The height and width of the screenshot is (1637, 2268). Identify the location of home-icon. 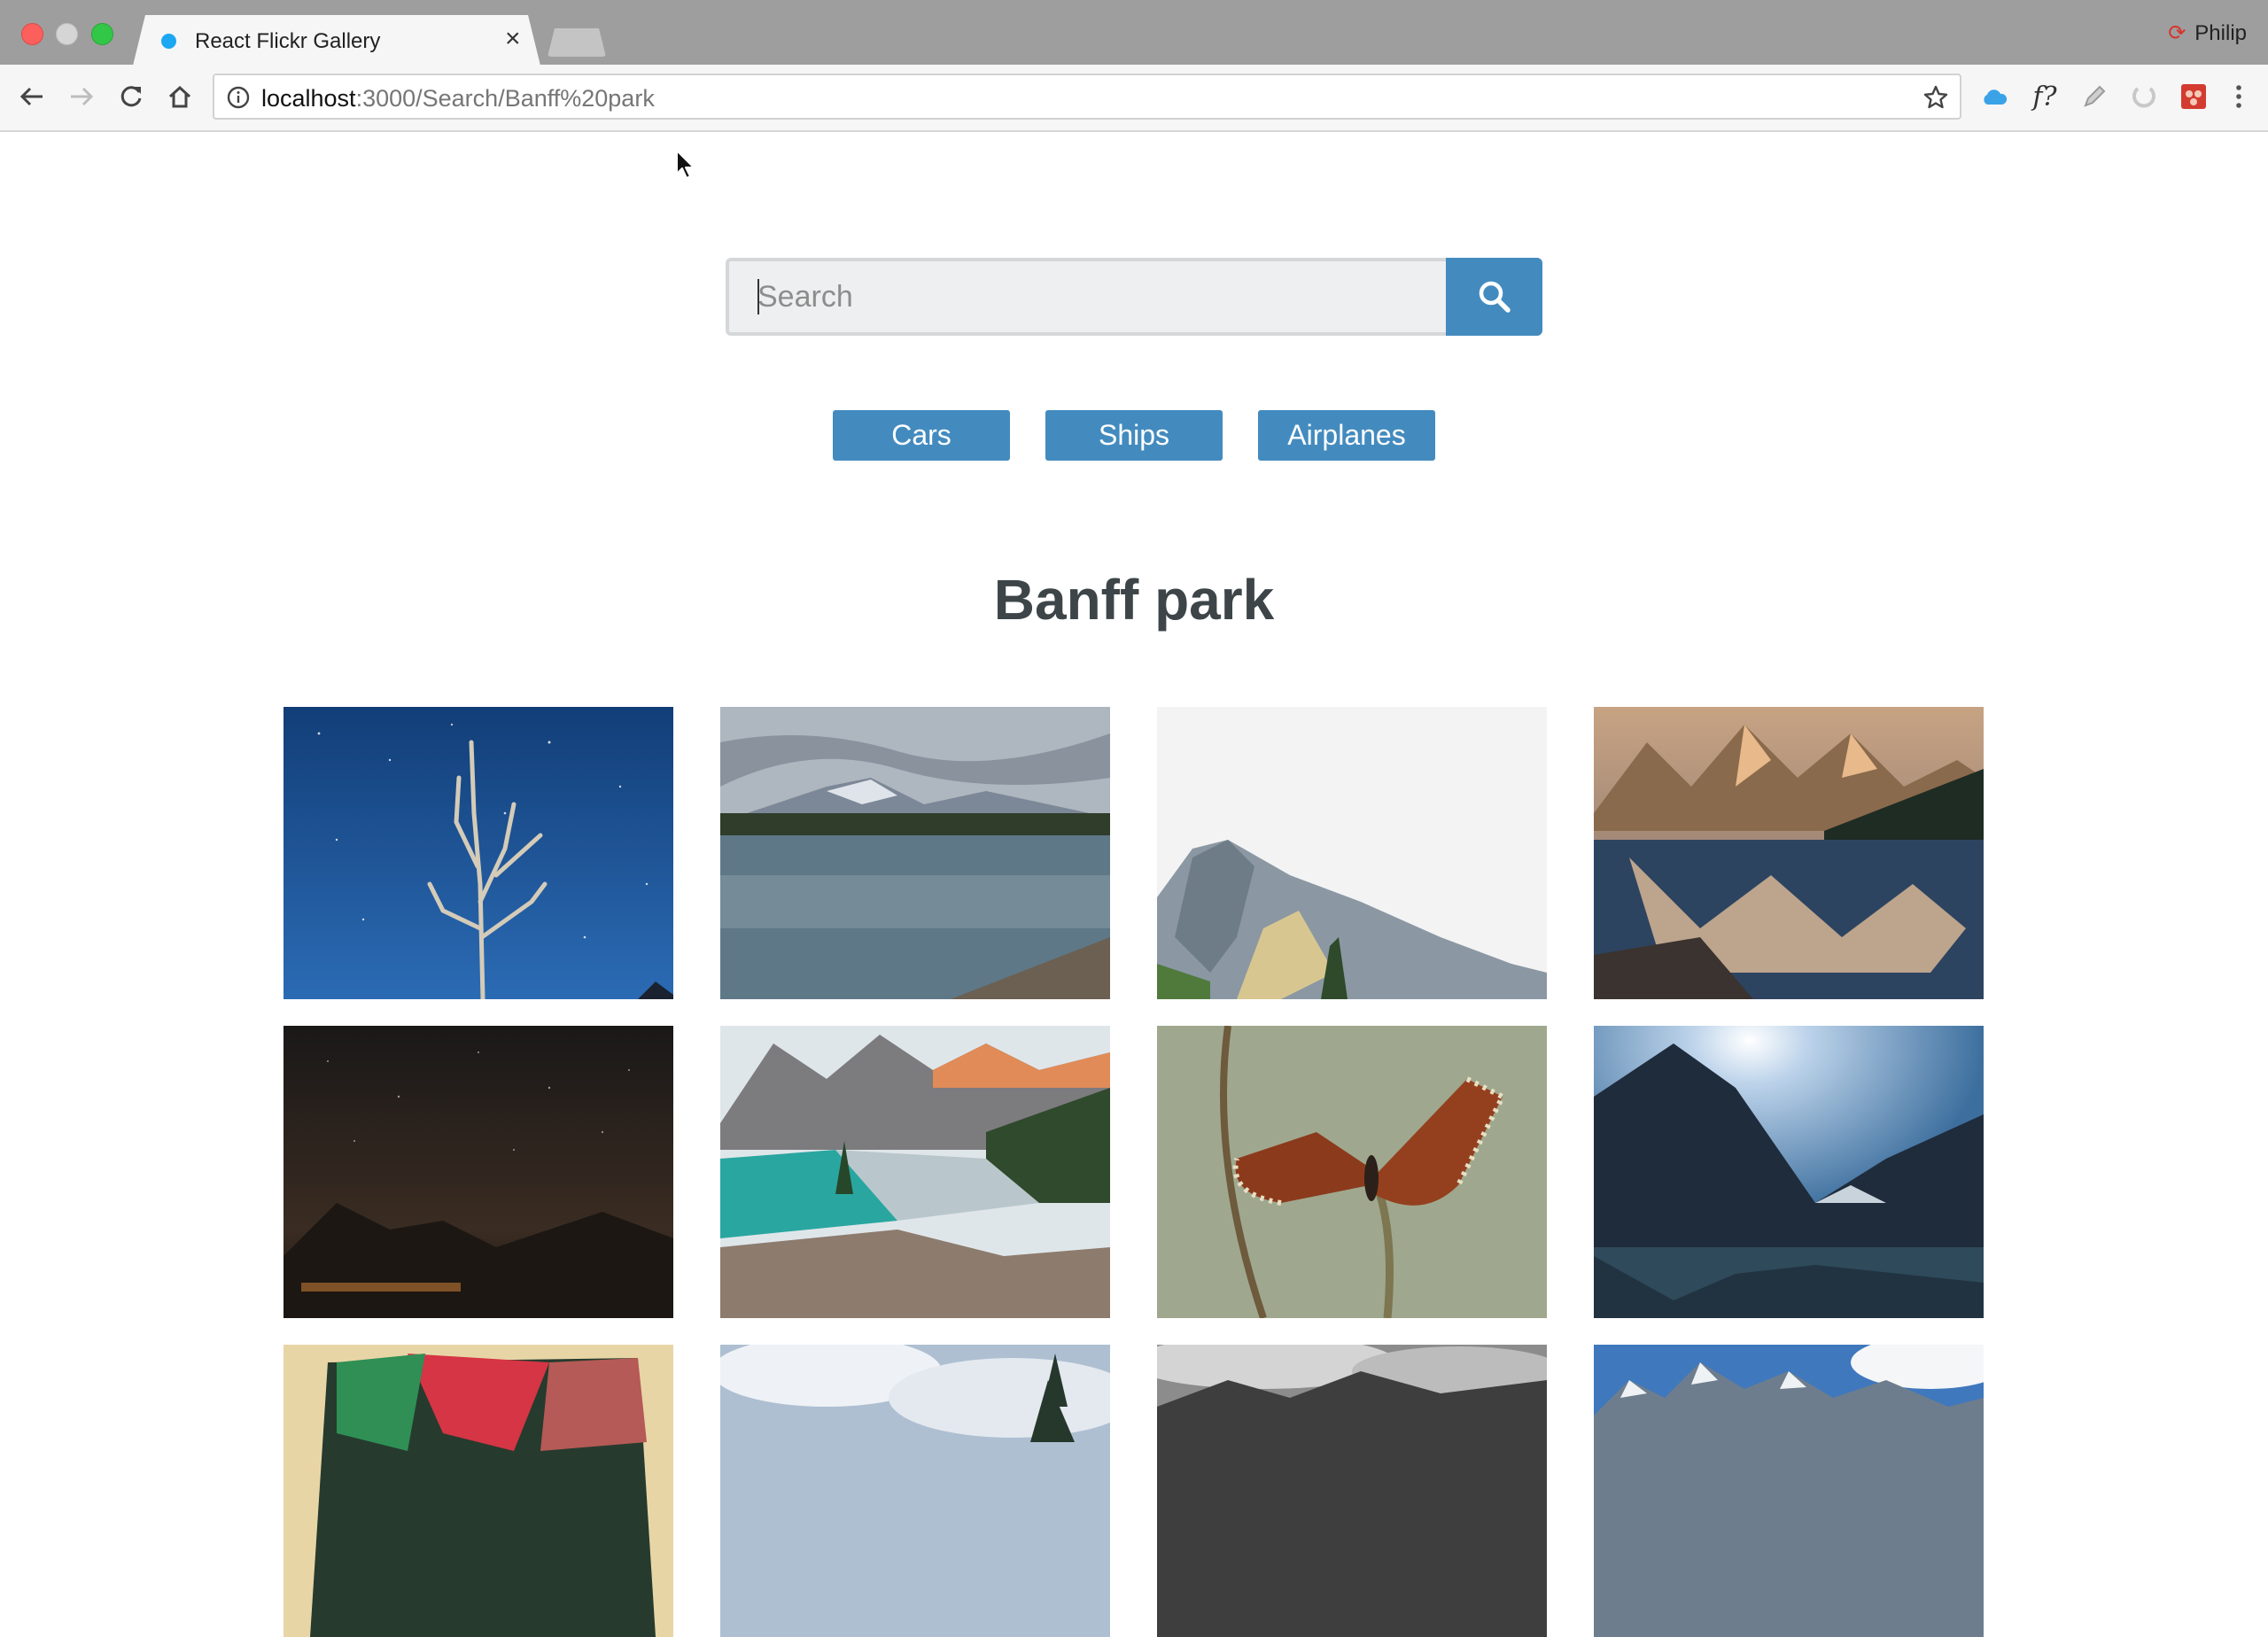
(179, 96).